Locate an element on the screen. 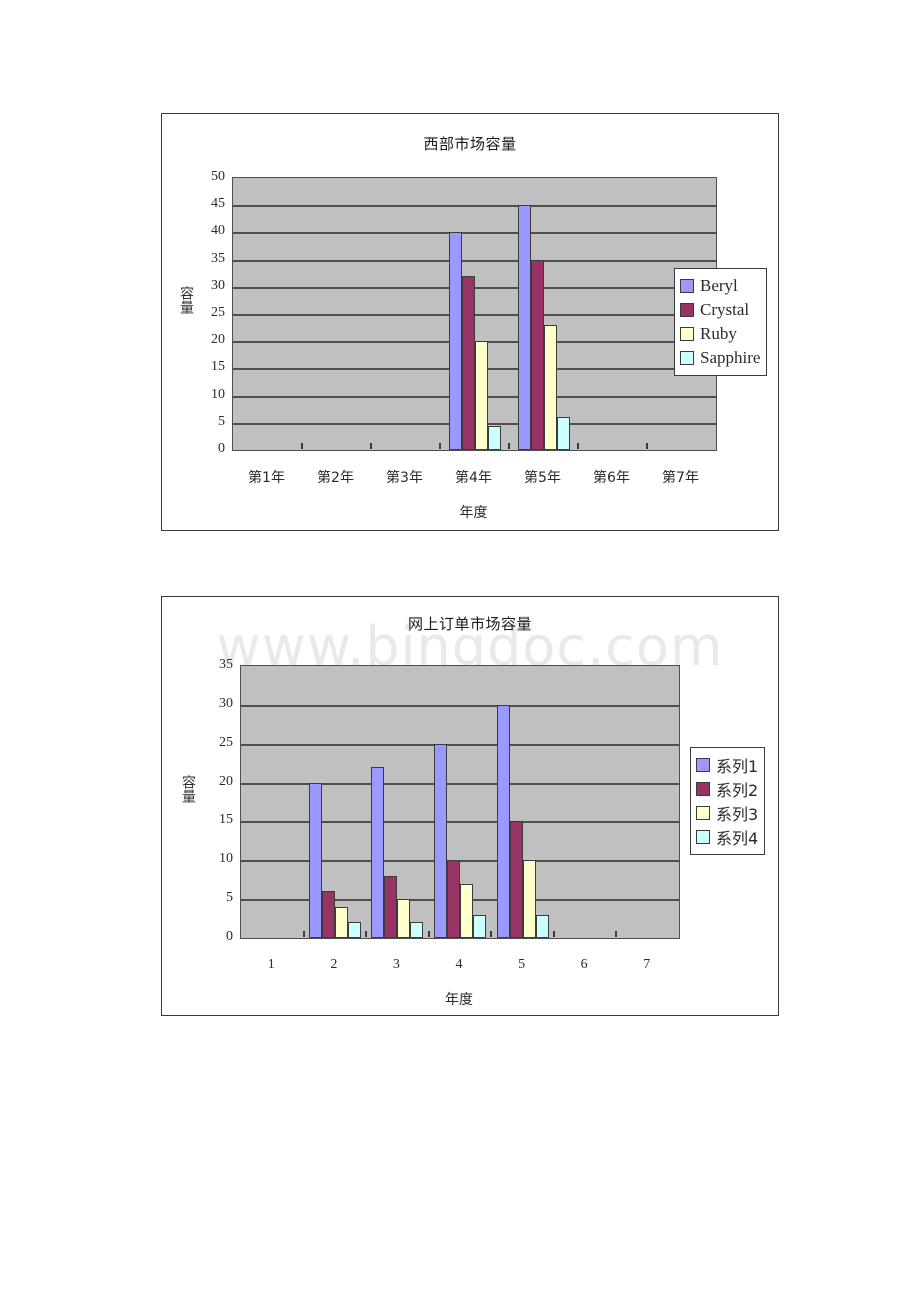 This screenshot has width=920, height=1302. chart-title: 西部市场容量 is located at coordinates (470, 144).